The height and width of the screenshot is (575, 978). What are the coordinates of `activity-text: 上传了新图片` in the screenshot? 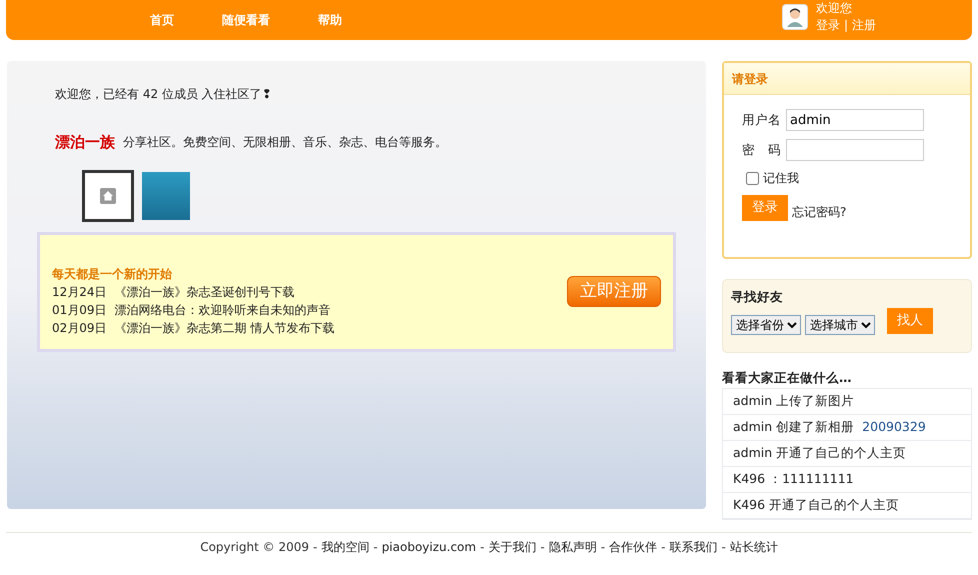 It's located at (815, 401).